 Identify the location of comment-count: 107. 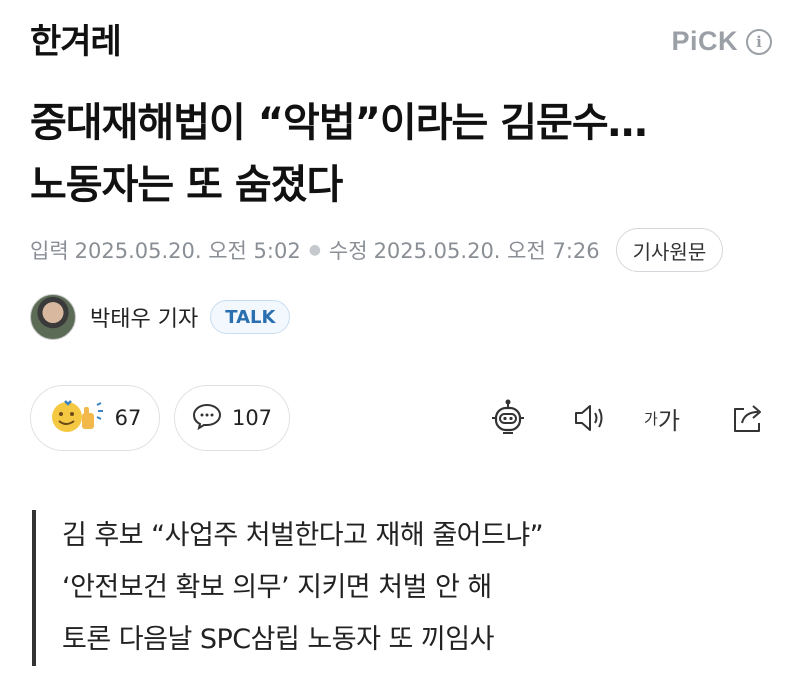
(252, 418).